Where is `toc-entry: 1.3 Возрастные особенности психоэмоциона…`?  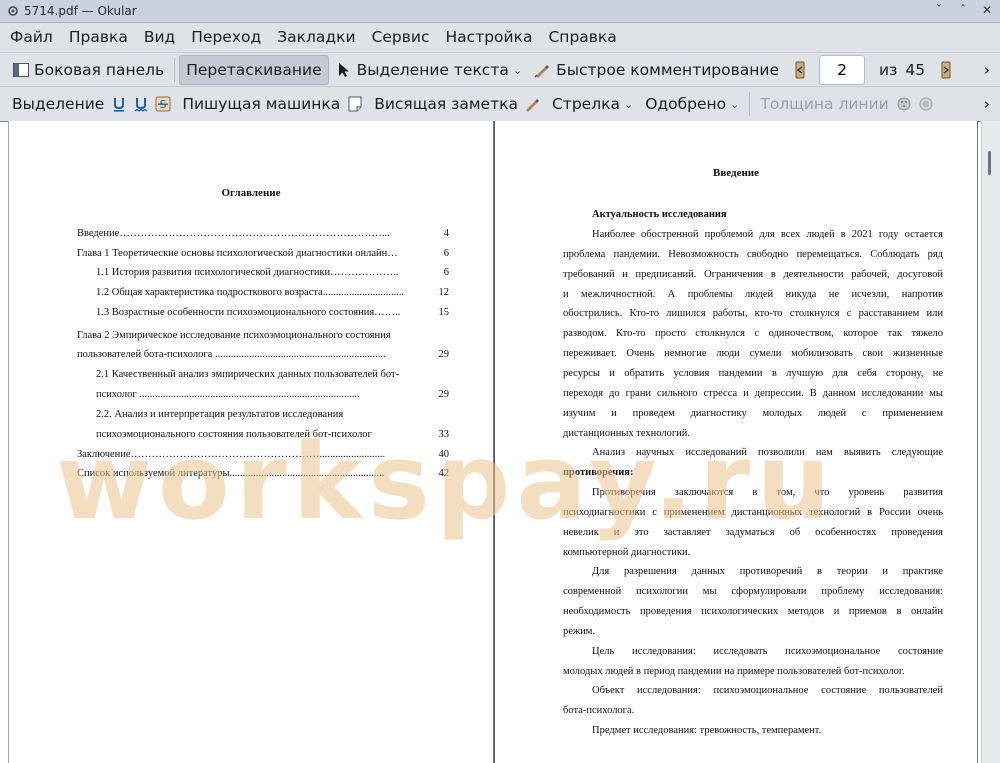
toc-entry: 1.3 Возрастные особенности психоэмоциона… is located at coordinates (272, 312).